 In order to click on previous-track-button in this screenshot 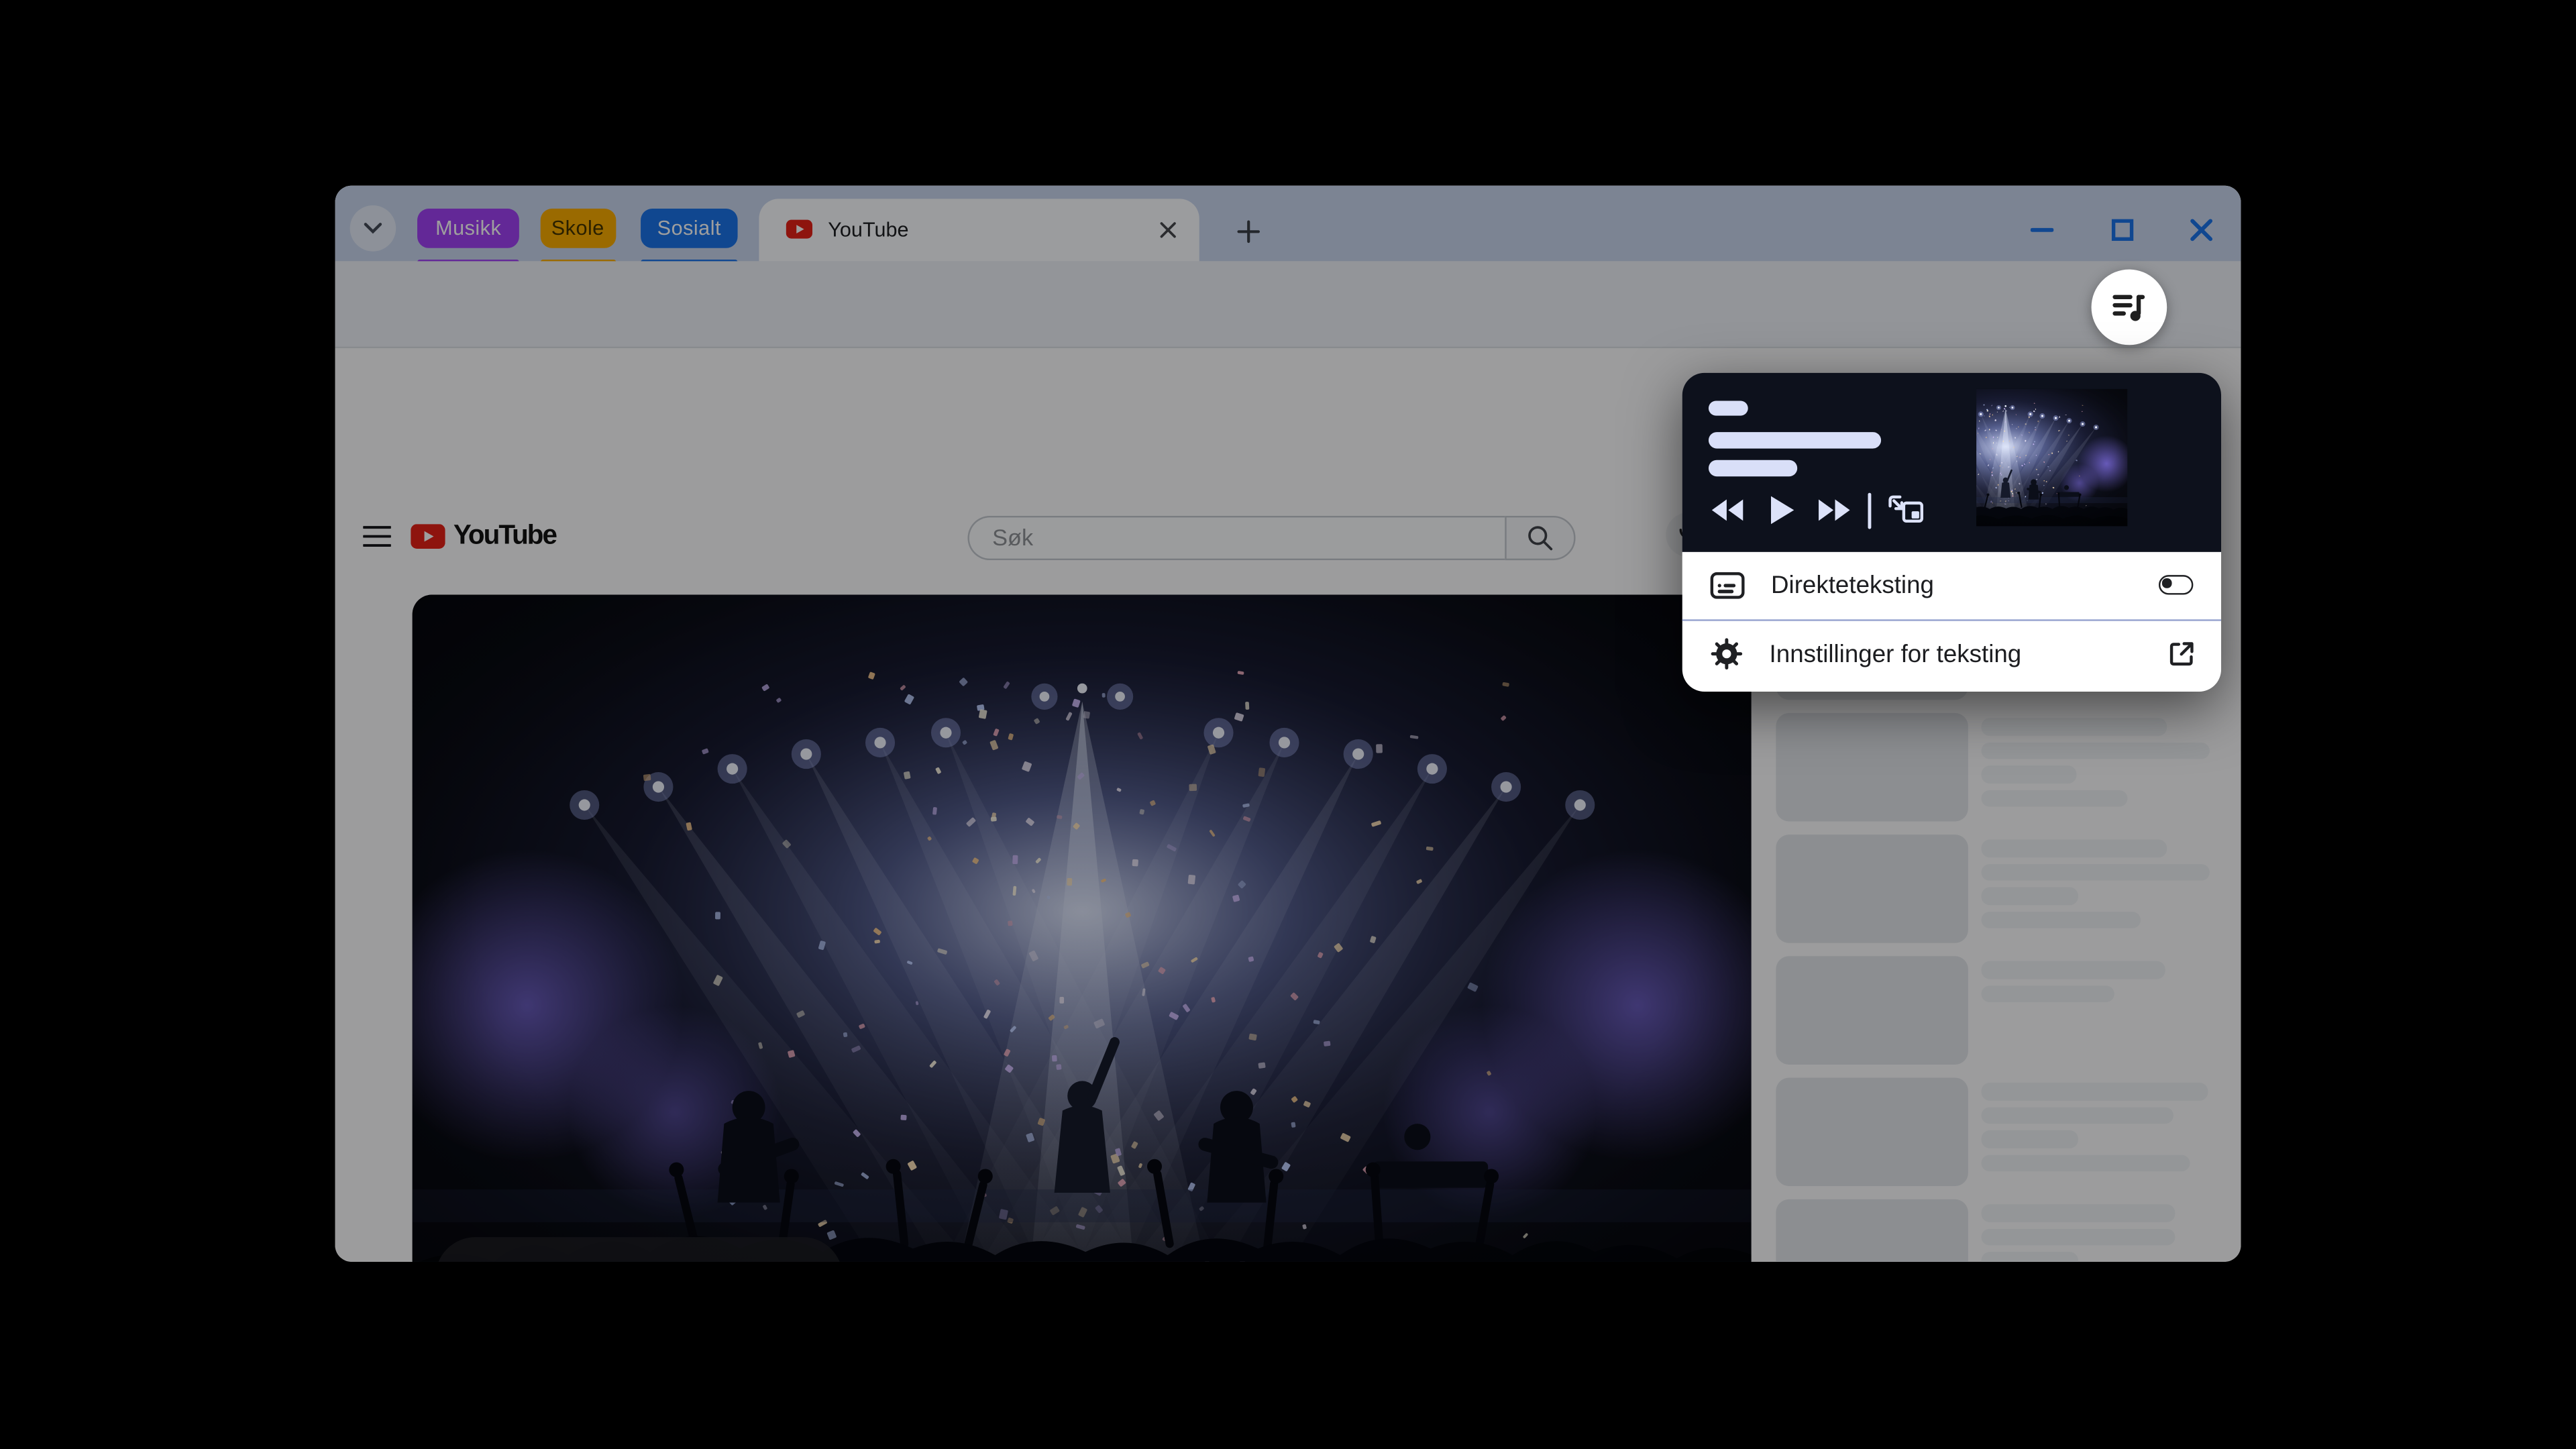, I will do `click(1727, 510)`.